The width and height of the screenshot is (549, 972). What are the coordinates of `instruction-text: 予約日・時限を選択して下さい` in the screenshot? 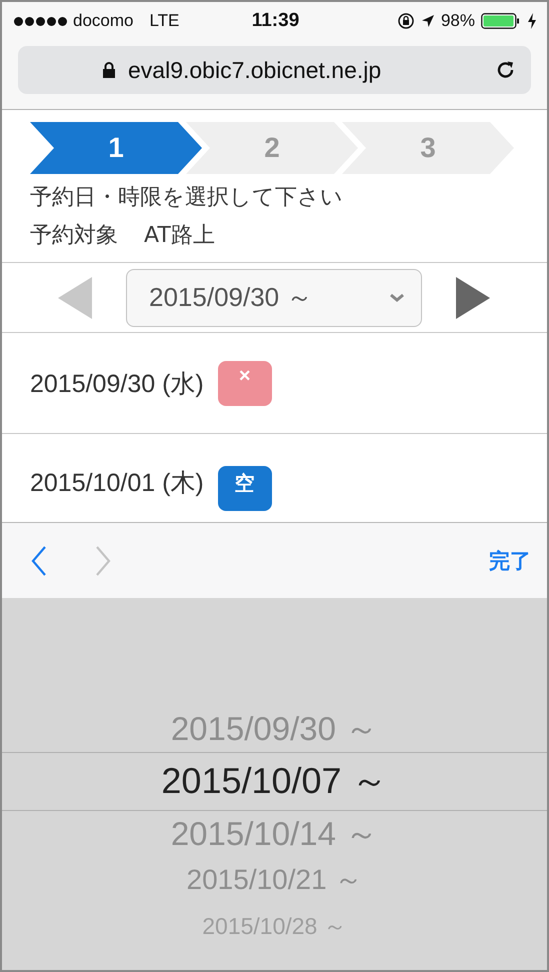 It's located at (187, 198).